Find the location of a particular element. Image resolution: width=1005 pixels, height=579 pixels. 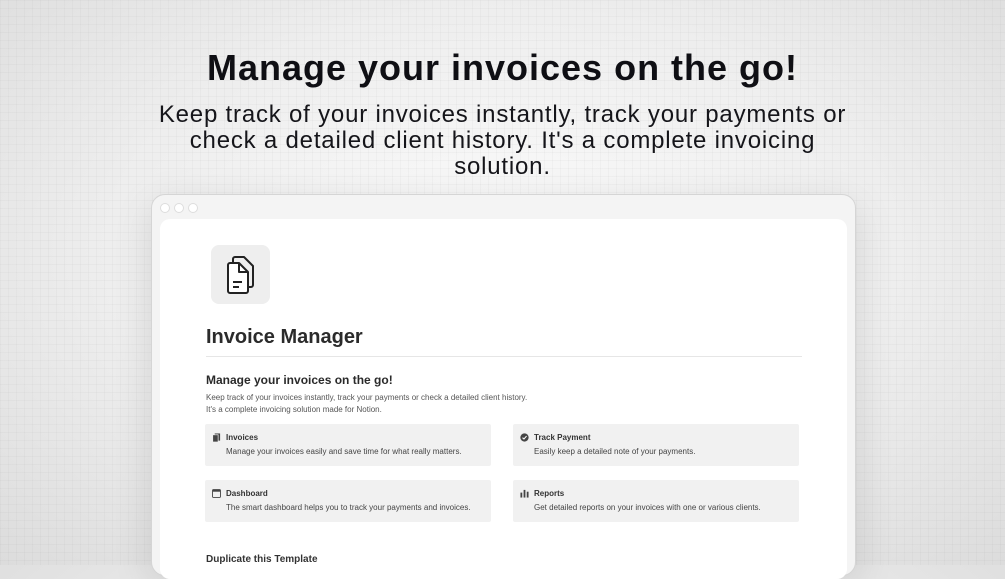

document-copy-icon is located at coordinates (240, 274).